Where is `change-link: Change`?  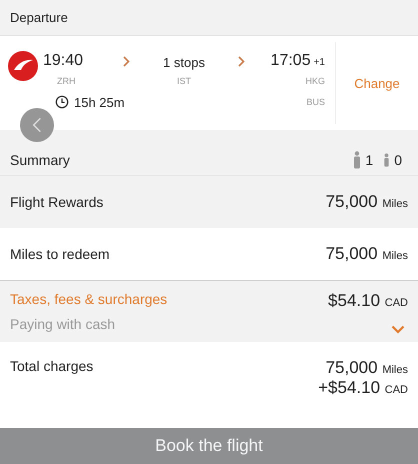 change-link: Change is located at coordinates (377, 83).